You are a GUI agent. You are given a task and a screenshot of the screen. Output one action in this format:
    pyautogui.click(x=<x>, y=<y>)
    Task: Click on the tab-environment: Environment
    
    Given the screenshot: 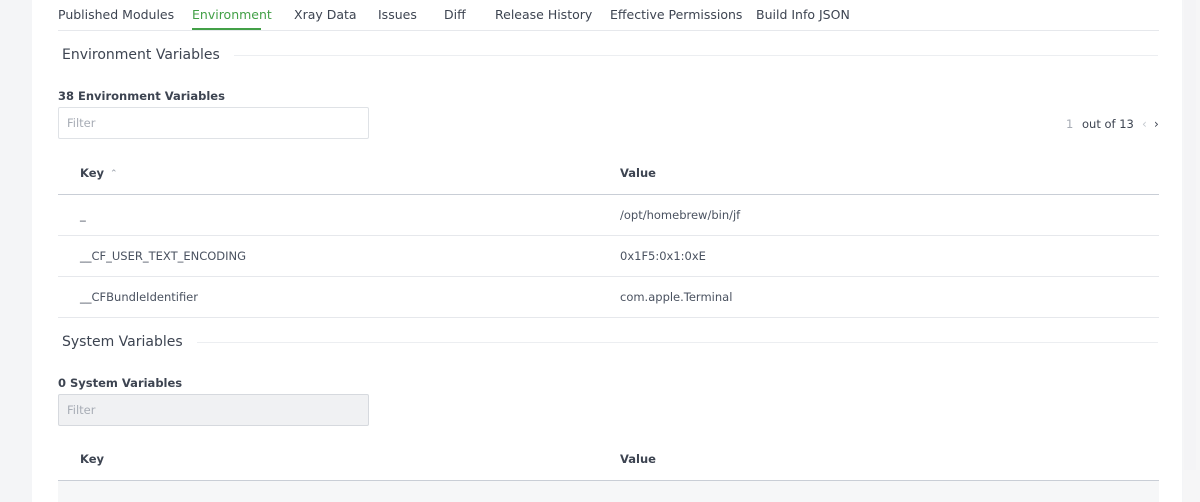 What is the action you would take?
    pyautogui.click(x=232, y=14)
    